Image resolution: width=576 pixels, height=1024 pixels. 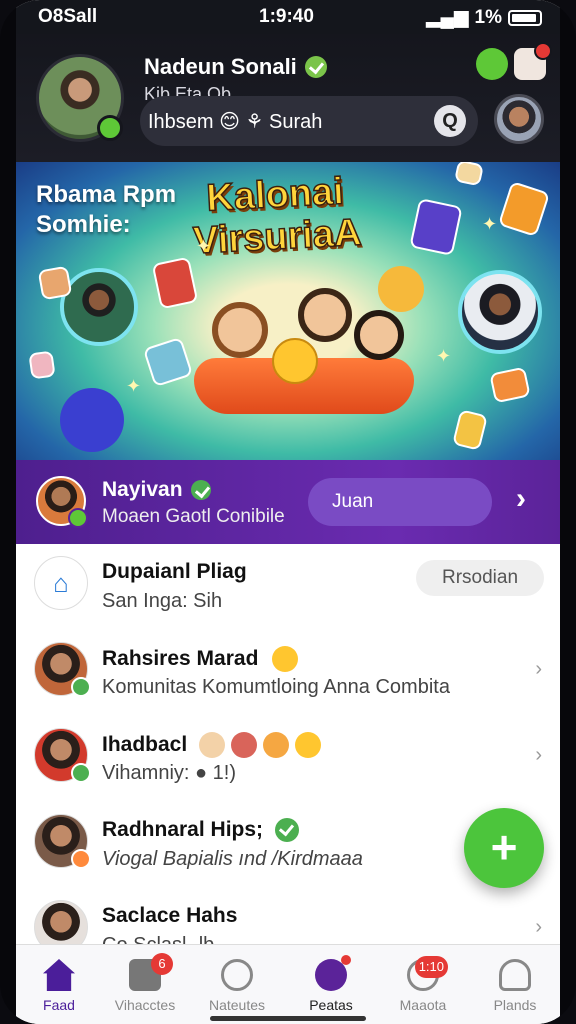 I want to click on phone-tile-icon, so click(x=175, y=283).